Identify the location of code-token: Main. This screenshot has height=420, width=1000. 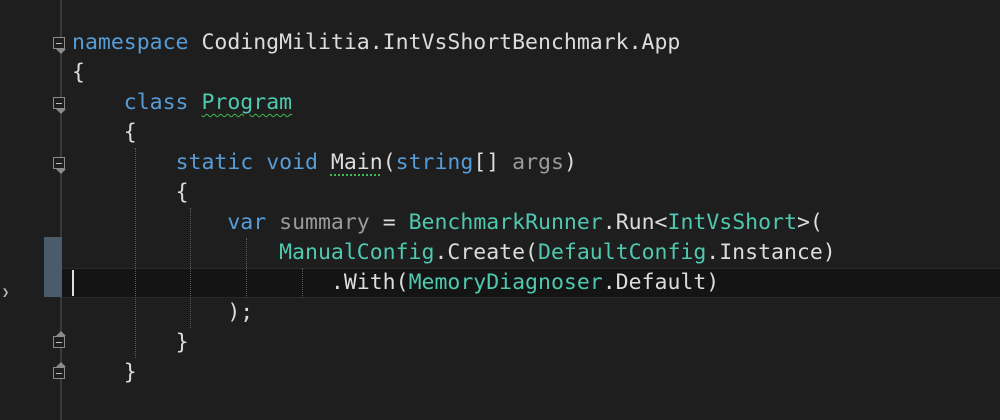
(356, 162).